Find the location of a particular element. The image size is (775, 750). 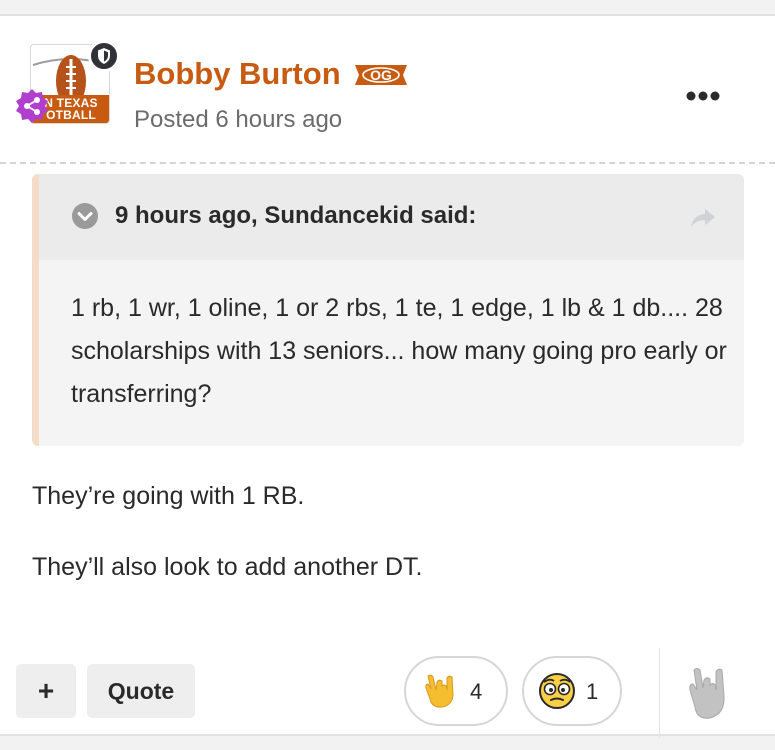

quote-header: 9 hours ago, Sundancekid said: is located at coordinates (391, 217).